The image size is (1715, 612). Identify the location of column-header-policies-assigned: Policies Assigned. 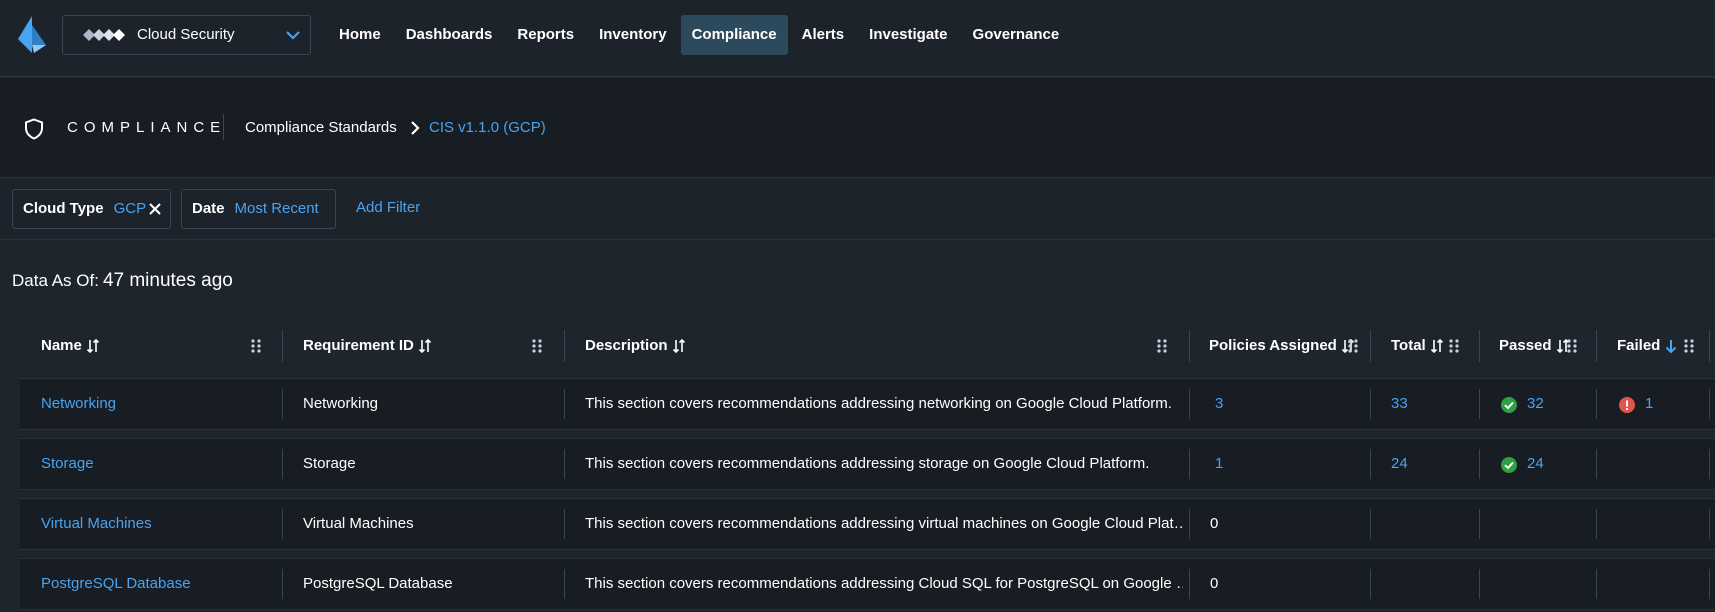
(1282, 346).